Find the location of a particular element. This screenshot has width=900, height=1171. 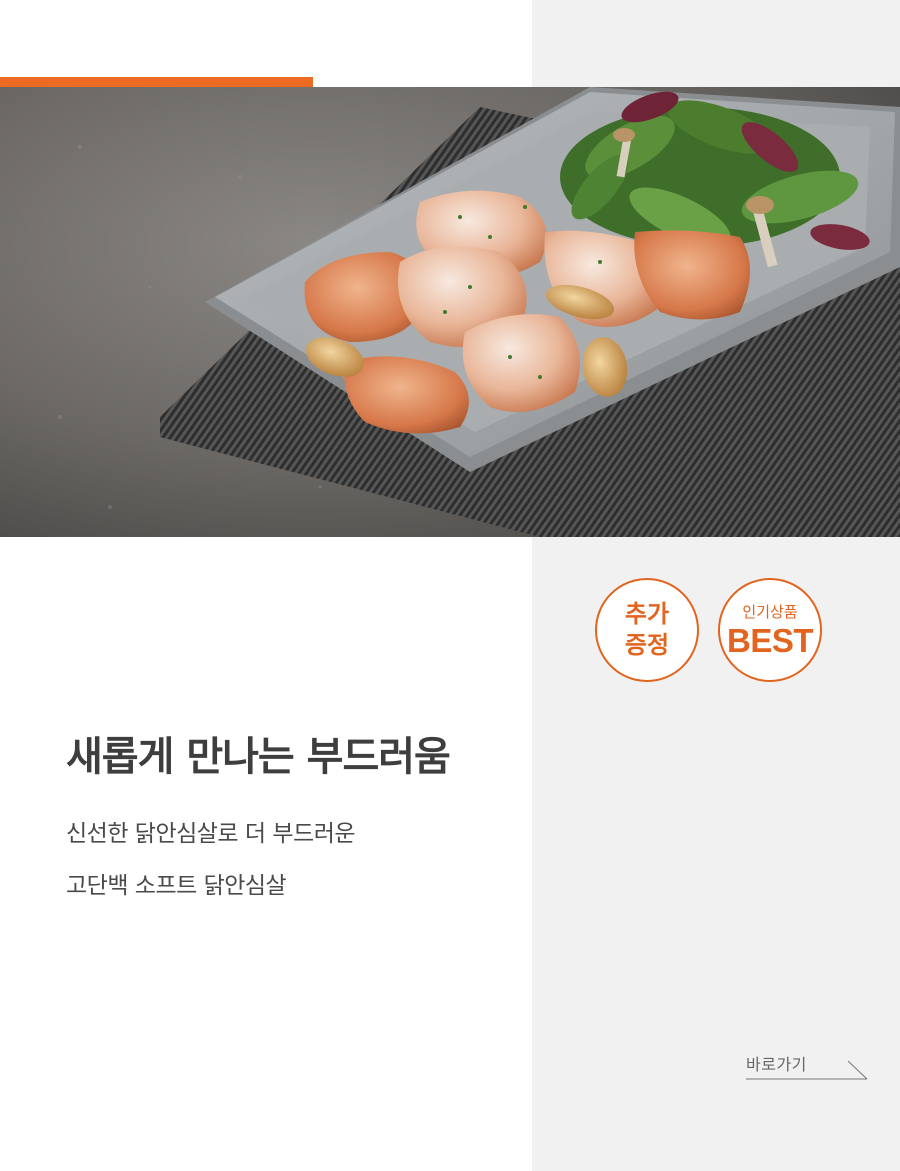

subcopy-line-2: 고단백 소프트 닭안심살 is located at coordinates (176, 886).